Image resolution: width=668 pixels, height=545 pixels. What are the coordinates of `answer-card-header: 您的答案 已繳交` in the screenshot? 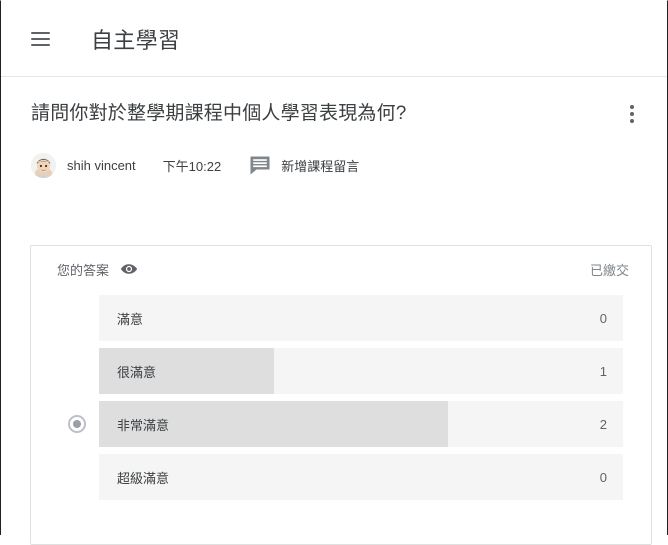 It's located at (341, 269).